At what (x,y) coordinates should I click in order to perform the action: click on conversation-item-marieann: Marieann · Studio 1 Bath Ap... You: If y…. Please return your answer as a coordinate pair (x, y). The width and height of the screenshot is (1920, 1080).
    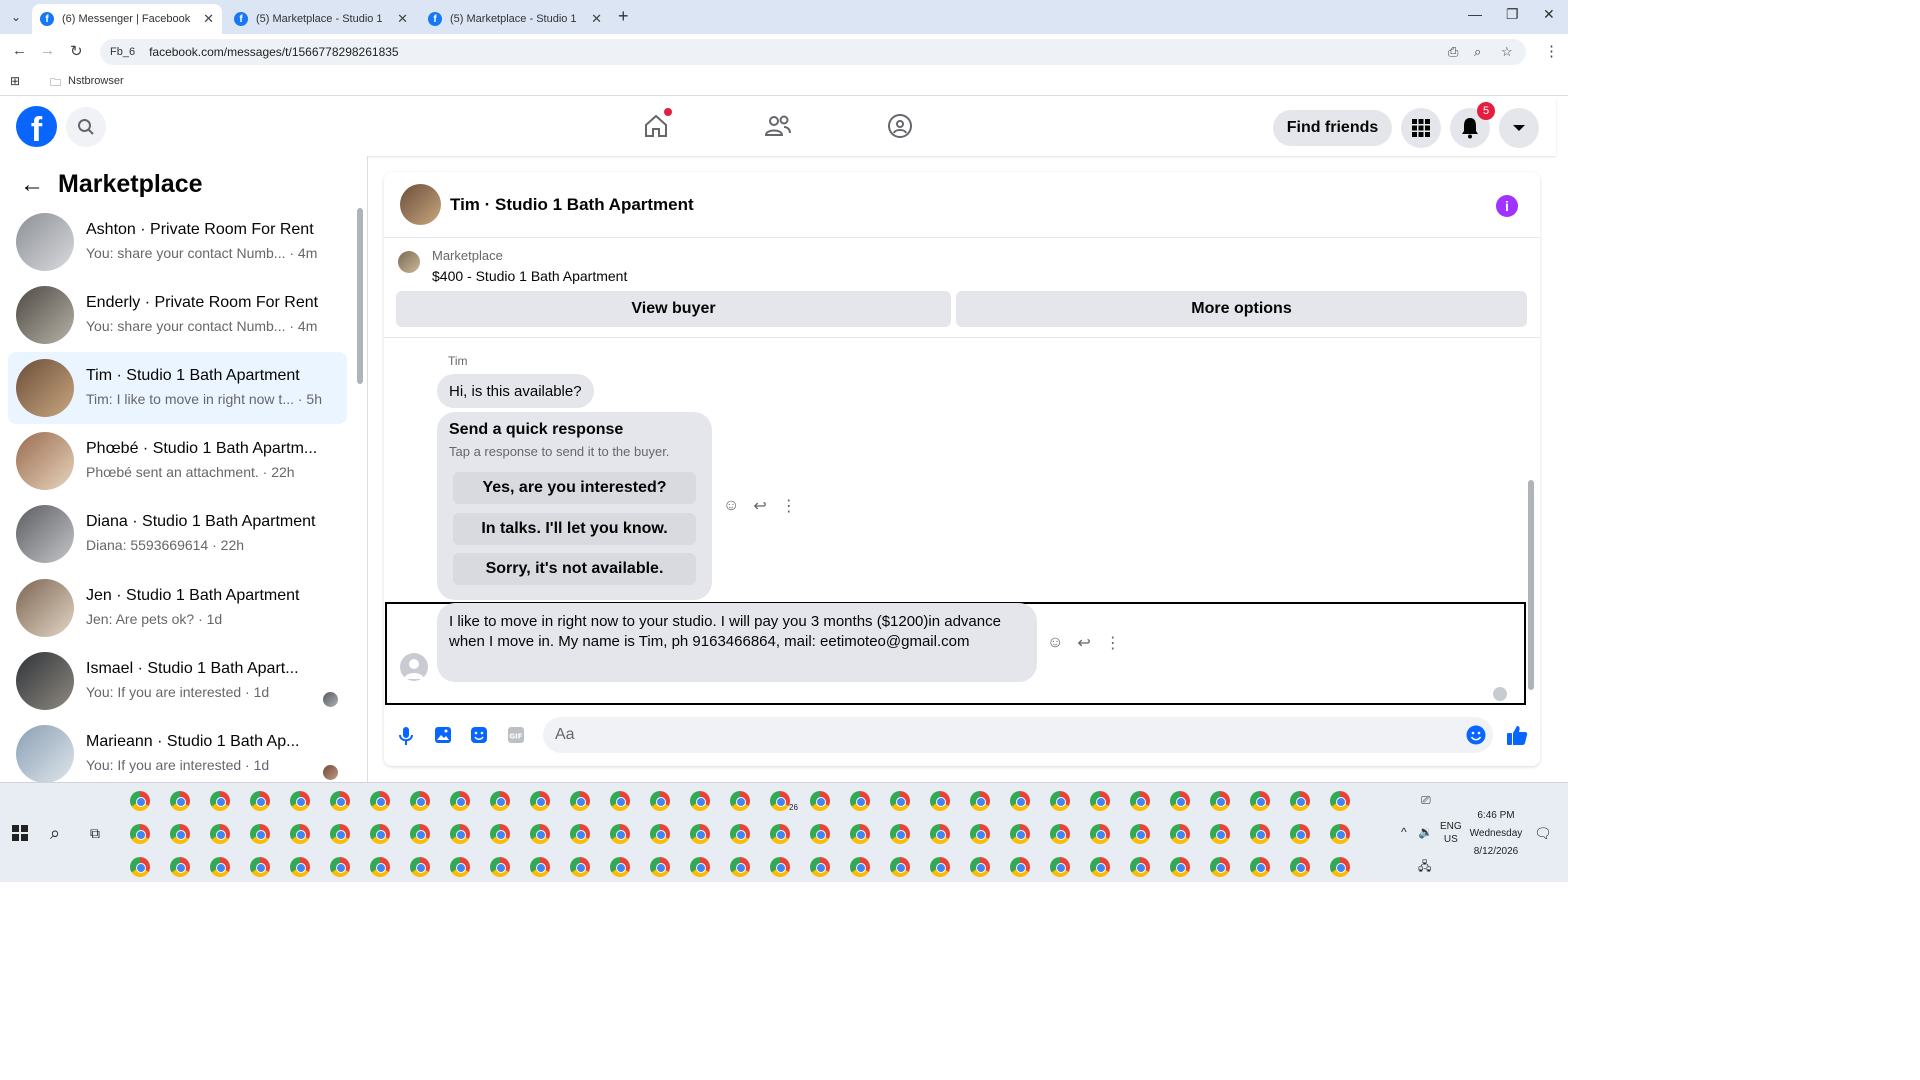
    Looking at the image, I should click on (177, 754).